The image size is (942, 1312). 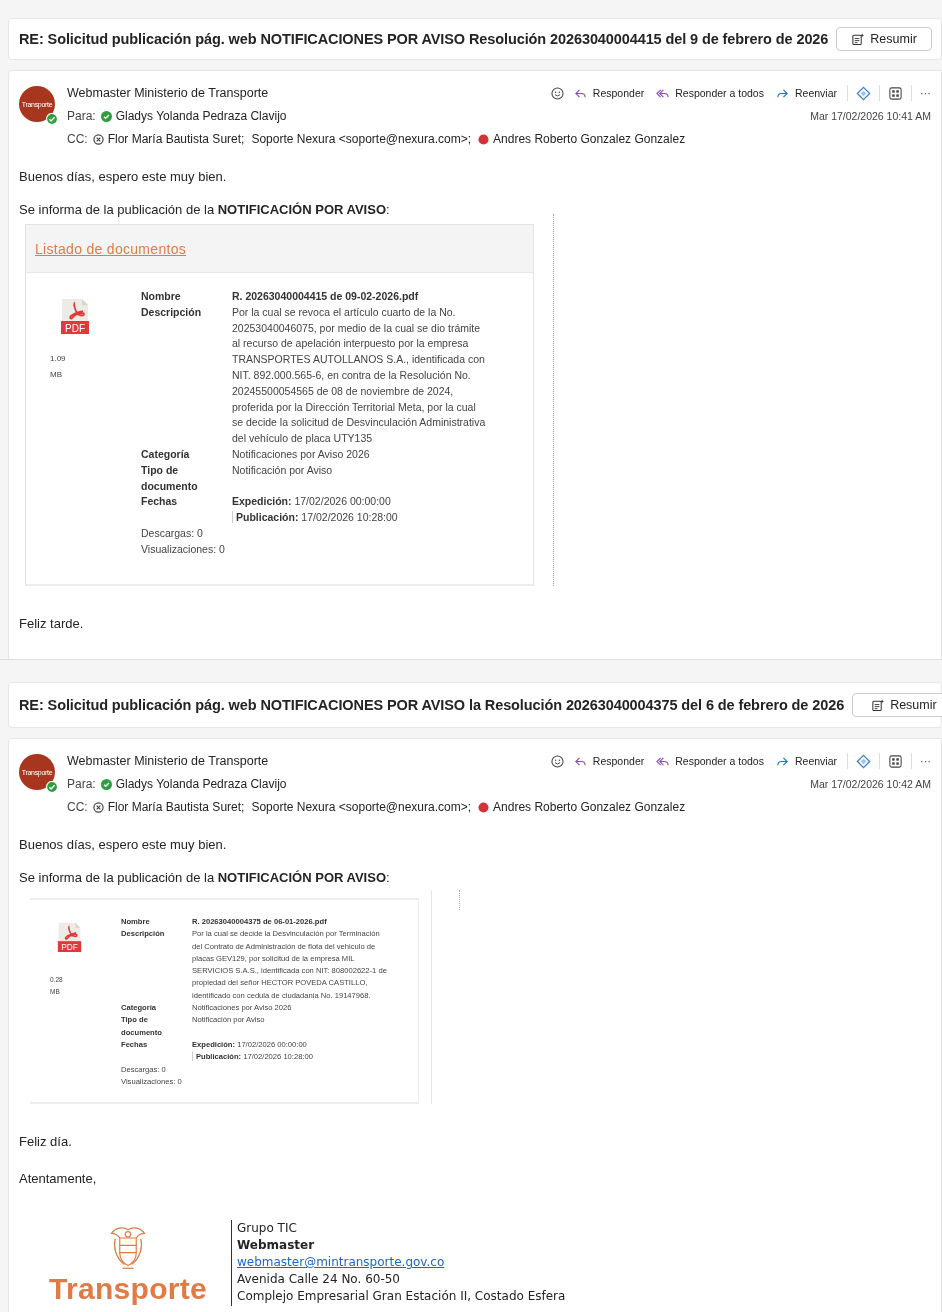 What do you see at coordinates (160, 502) in the screenshot?
I see `field-label: Fechas` at bounding box center [160, 502].